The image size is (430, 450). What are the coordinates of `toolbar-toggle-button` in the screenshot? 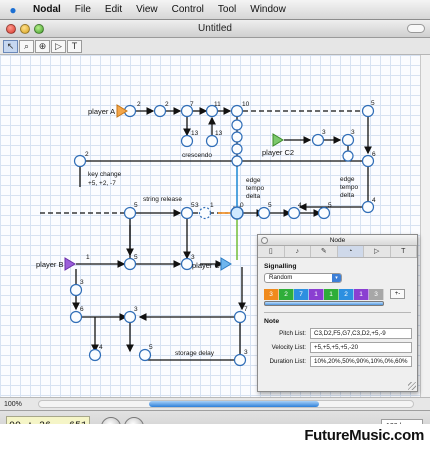 It's located at (416, 28).